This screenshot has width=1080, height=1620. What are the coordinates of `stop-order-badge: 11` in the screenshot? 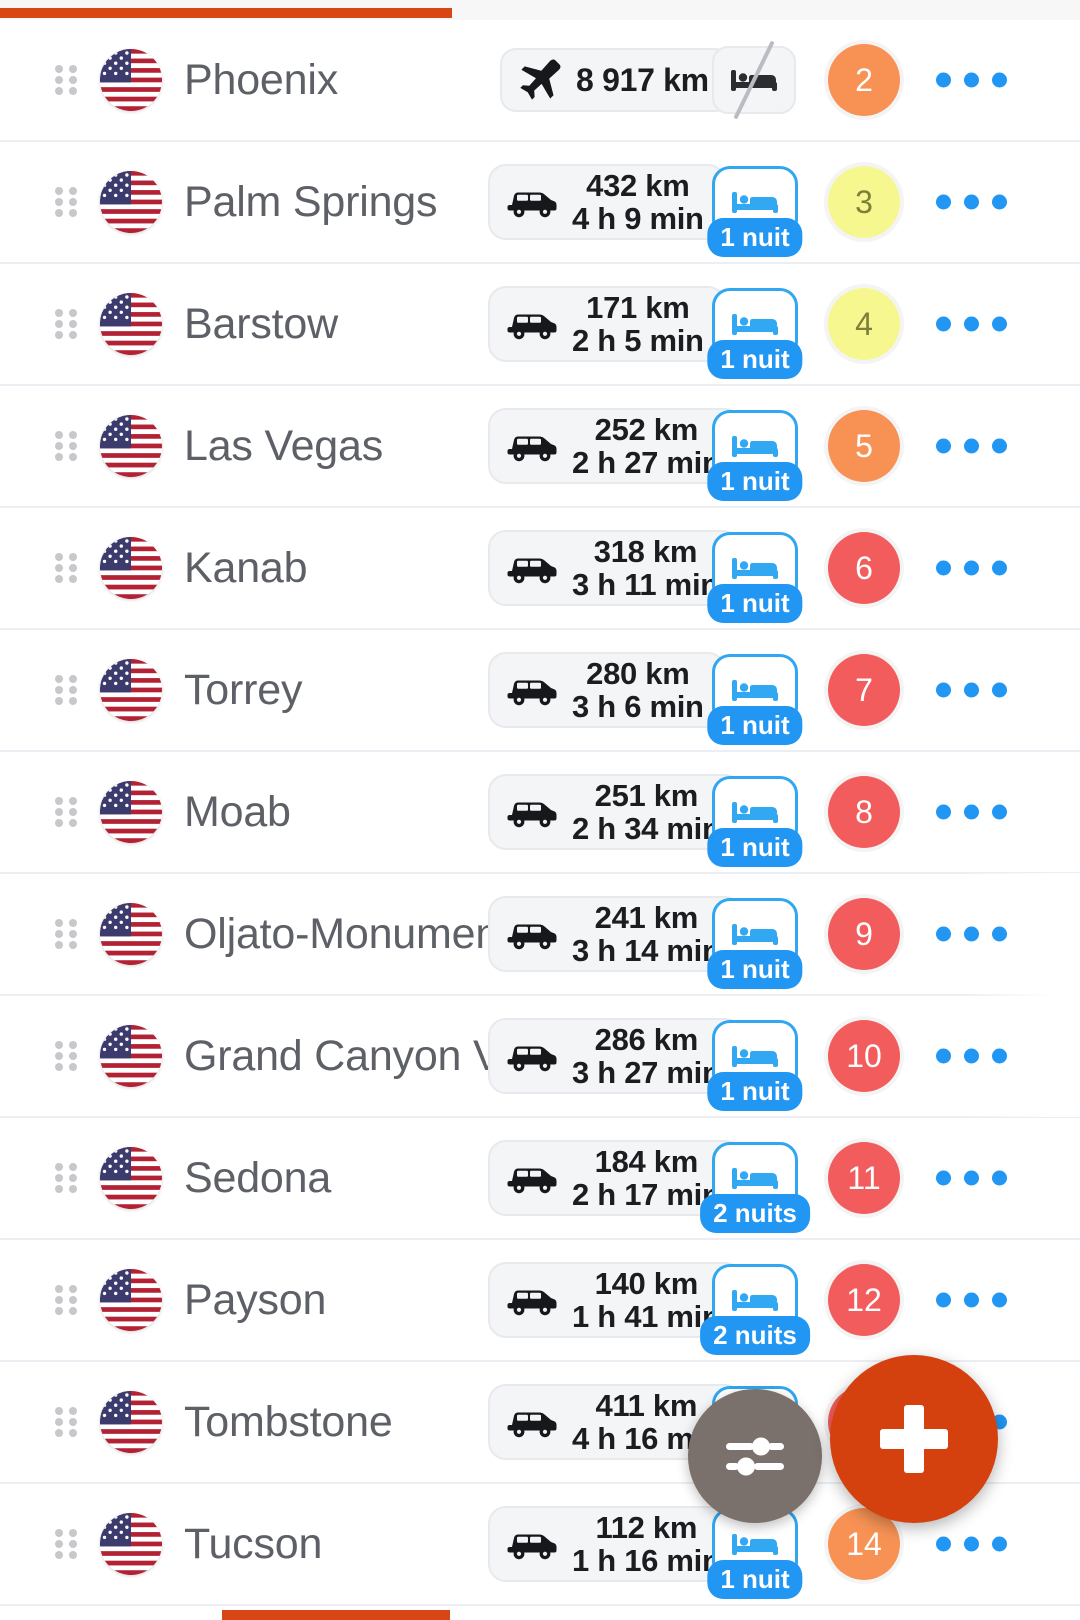 It's located at (864, 1178).